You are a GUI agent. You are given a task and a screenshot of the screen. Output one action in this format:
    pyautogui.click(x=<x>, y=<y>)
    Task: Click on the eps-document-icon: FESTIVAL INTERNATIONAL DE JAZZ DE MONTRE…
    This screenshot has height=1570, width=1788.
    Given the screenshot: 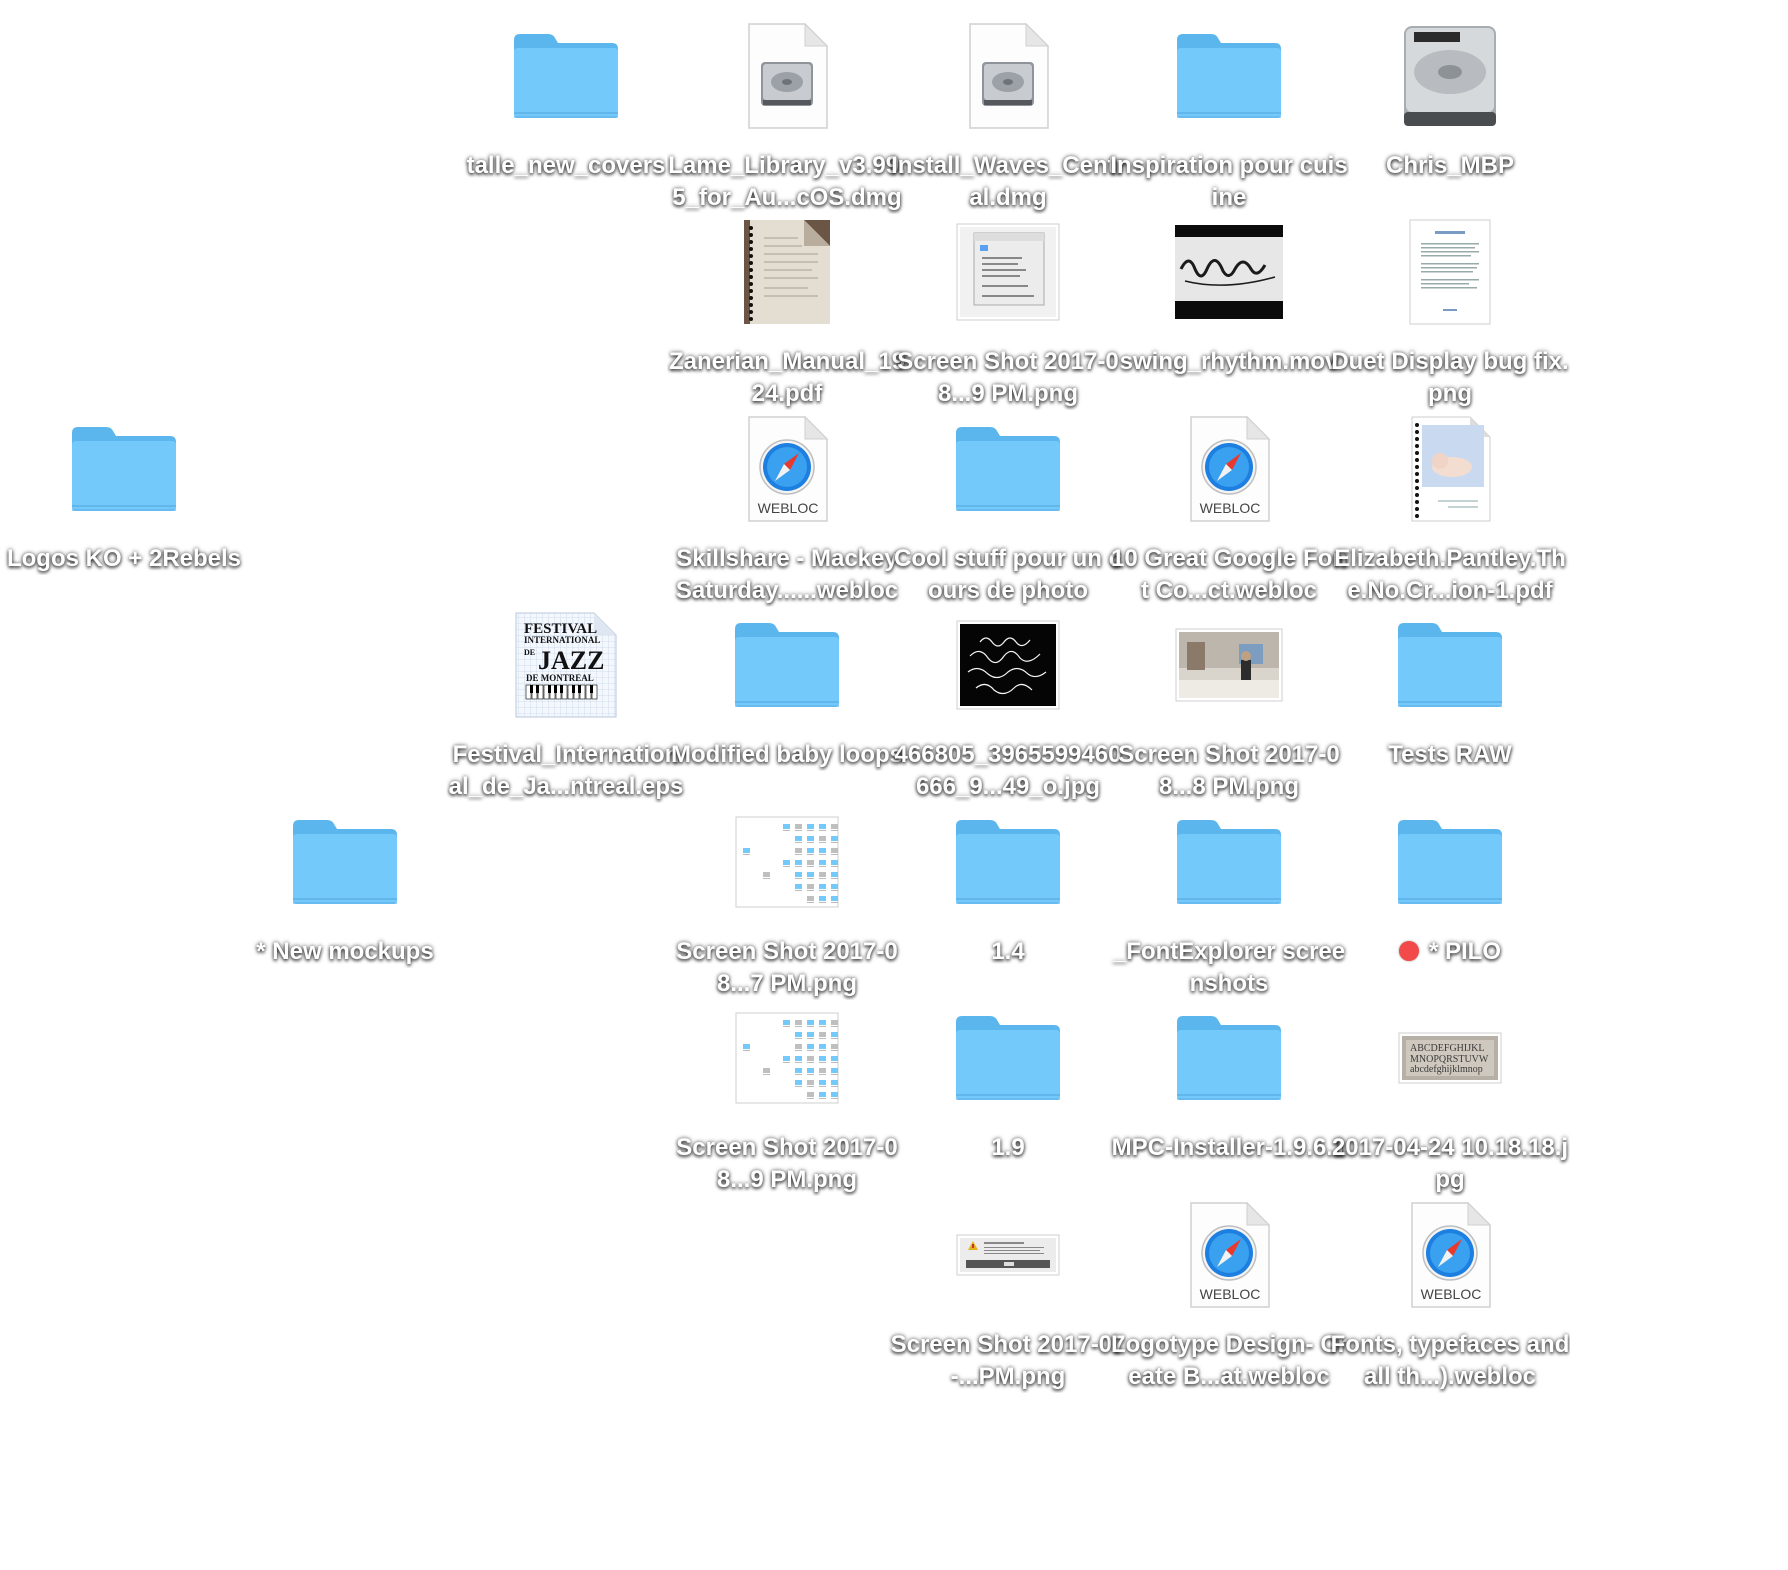 What is the action you would take?
    pyautogui.click(x=566, y=665)
    